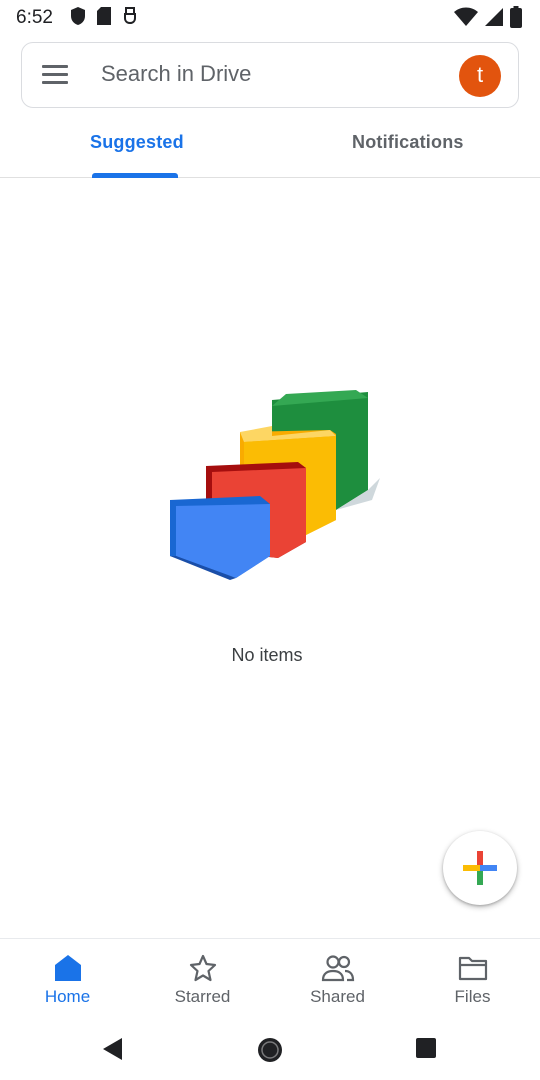  I want to click on new-item-button, so click(480, 868).